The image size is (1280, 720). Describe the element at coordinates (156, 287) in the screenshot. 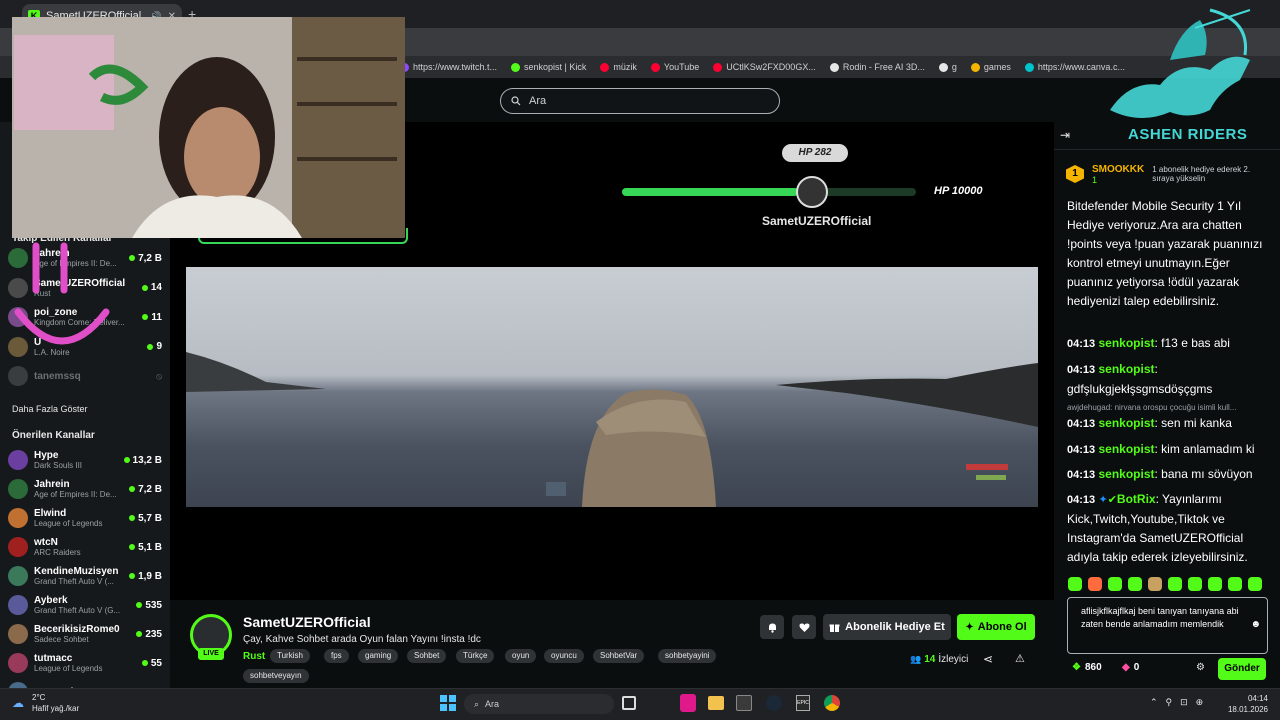

I see `viewer-number: 14` at that location.